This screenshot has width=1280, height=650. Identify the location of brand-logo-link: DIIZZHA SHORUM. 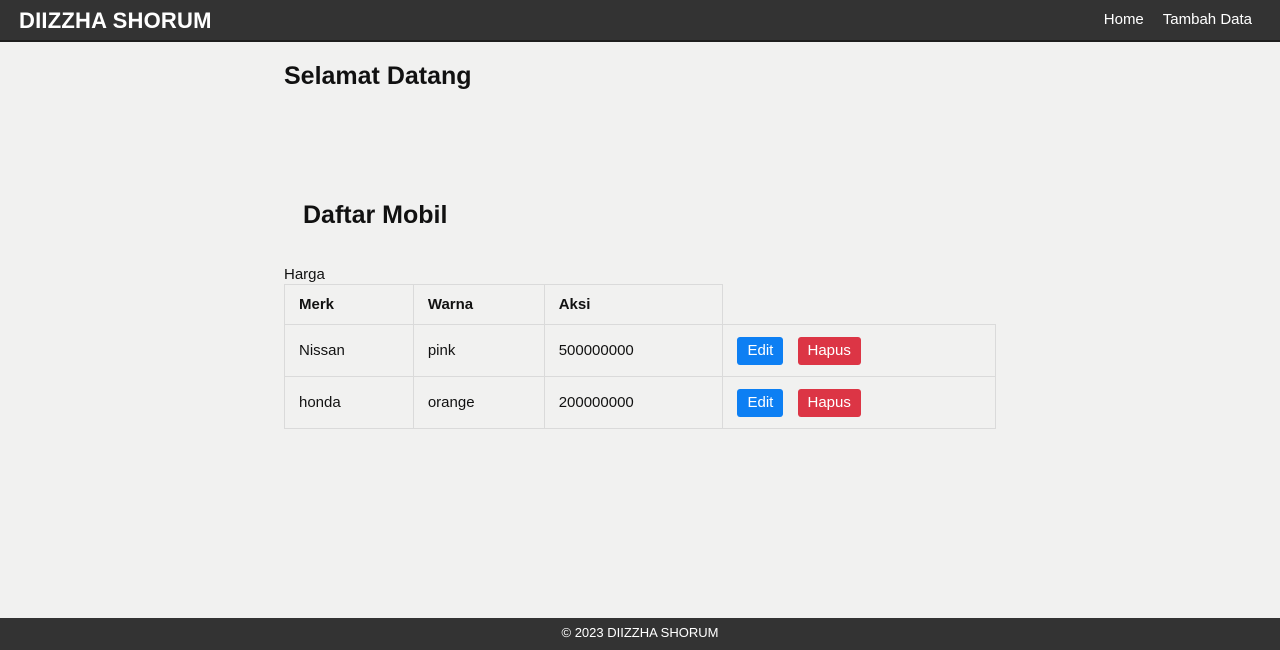
(115, 21).